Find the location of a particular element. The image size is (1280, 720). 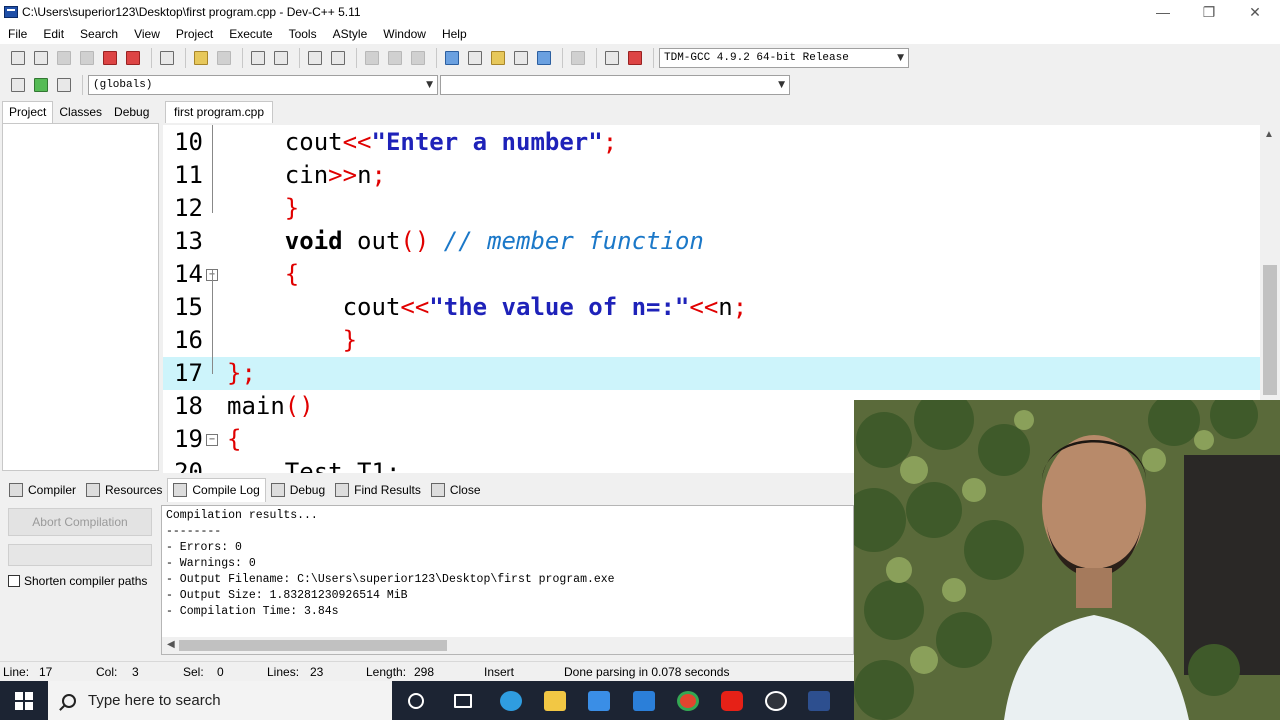

edge-icon is located at coordinates (511, 701).